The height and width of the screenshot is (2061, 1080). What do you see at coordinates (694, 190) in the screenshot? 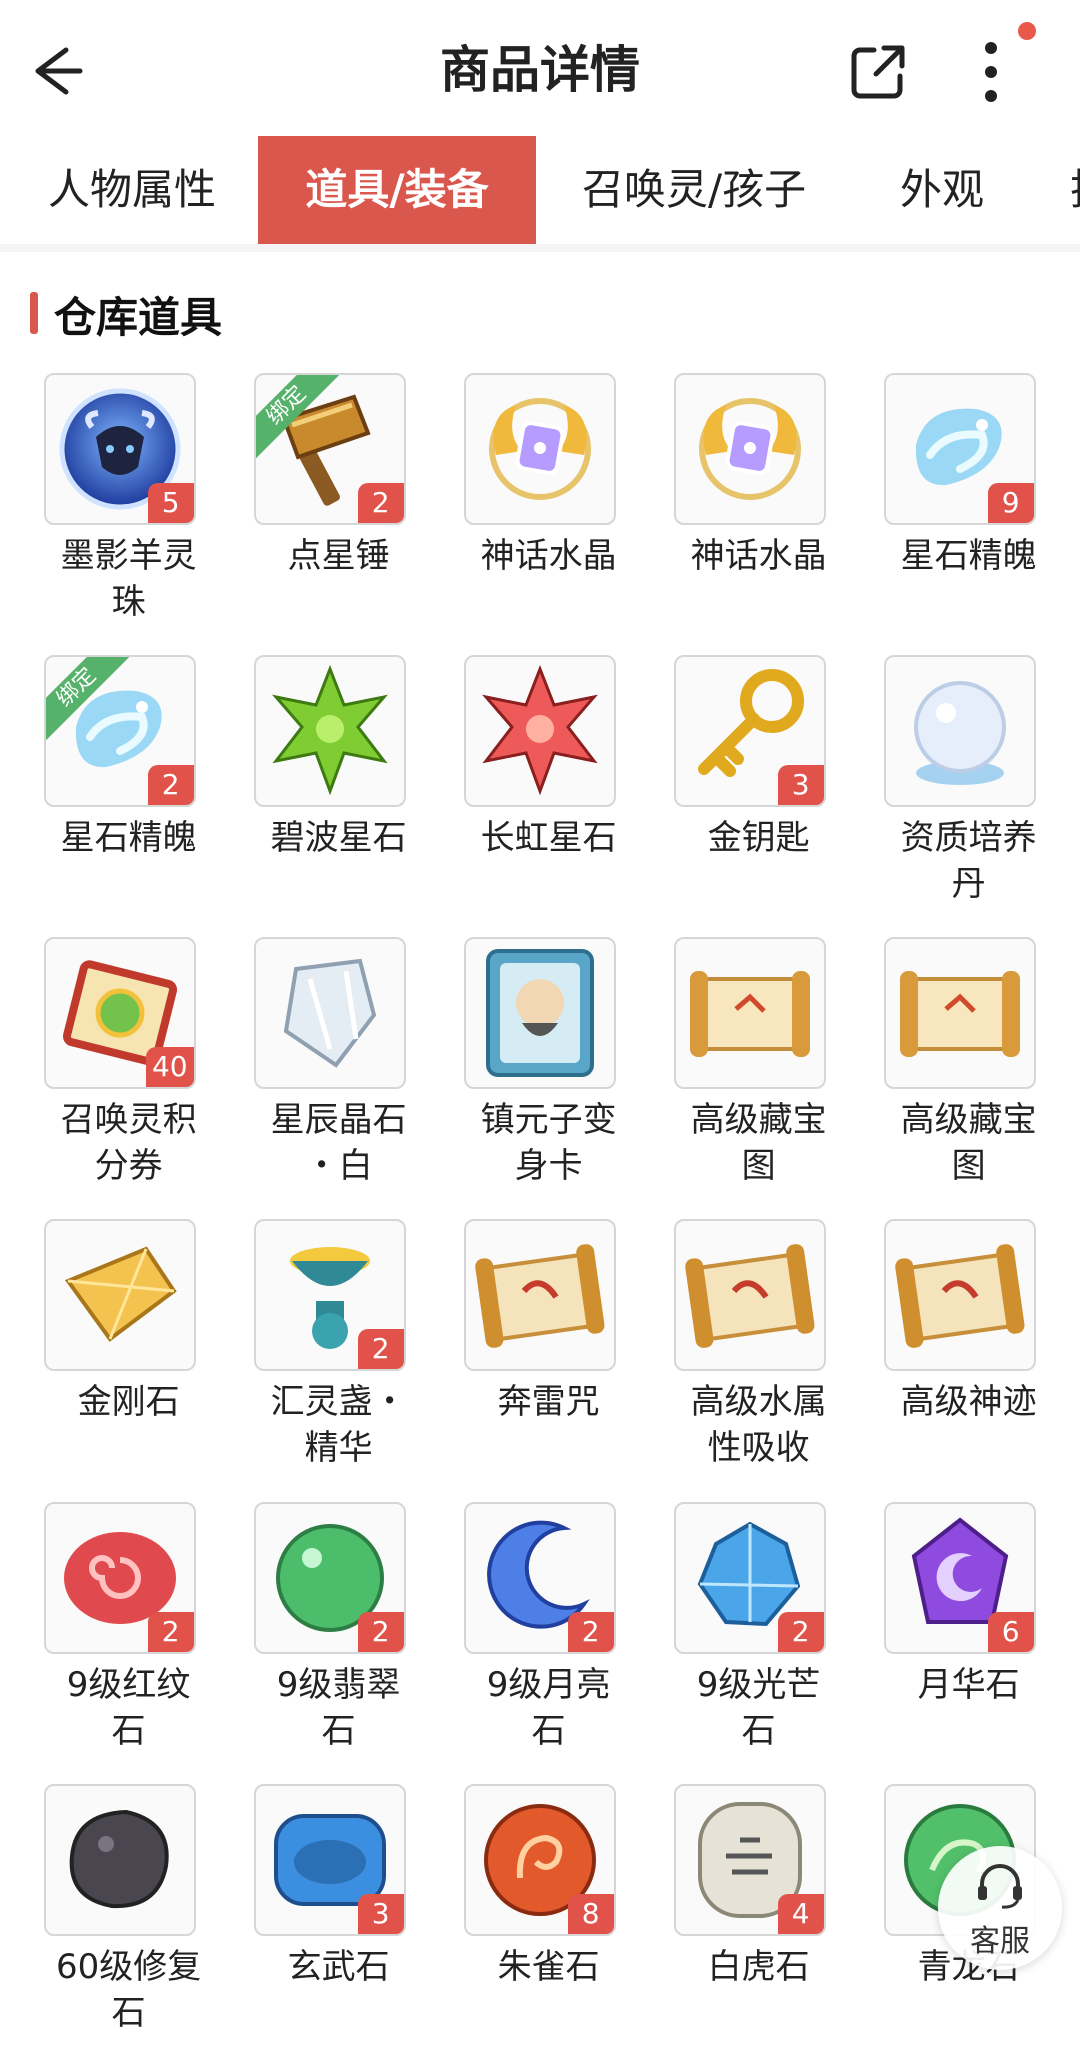
I see `tab-summons-children: 召唤灵/孩子` at bounding box center [694, 190].